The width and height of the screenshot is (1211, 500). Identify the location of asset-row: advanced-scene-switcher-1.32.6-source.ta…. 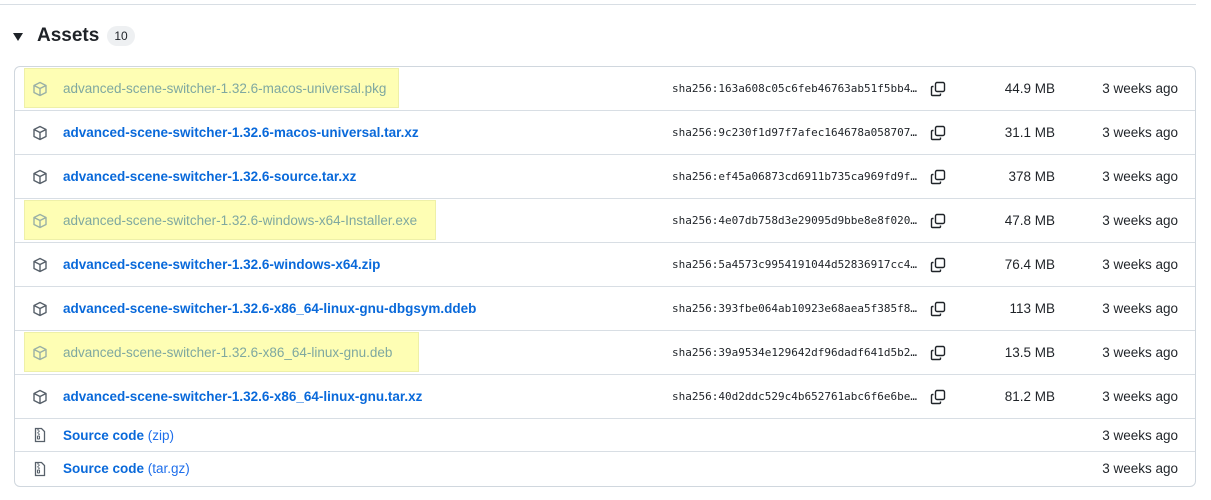
(605, 177).